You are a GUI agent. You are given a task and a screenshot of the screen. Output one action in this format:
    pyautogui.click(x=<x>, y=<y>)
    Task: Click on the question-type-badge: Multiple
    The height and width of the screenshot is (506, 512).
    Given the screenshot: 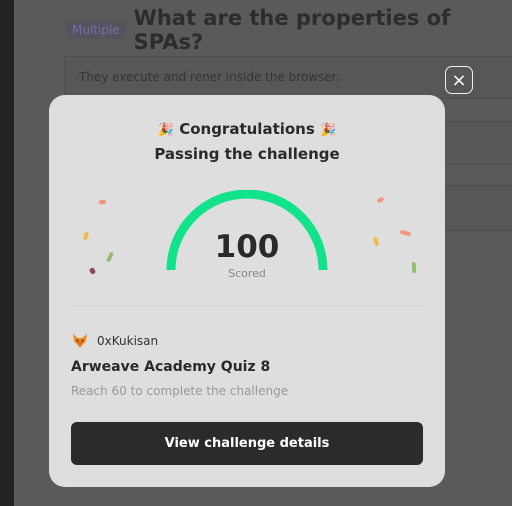 What is the action you would take?
    pyautogui.click(x=96, y=30)
    